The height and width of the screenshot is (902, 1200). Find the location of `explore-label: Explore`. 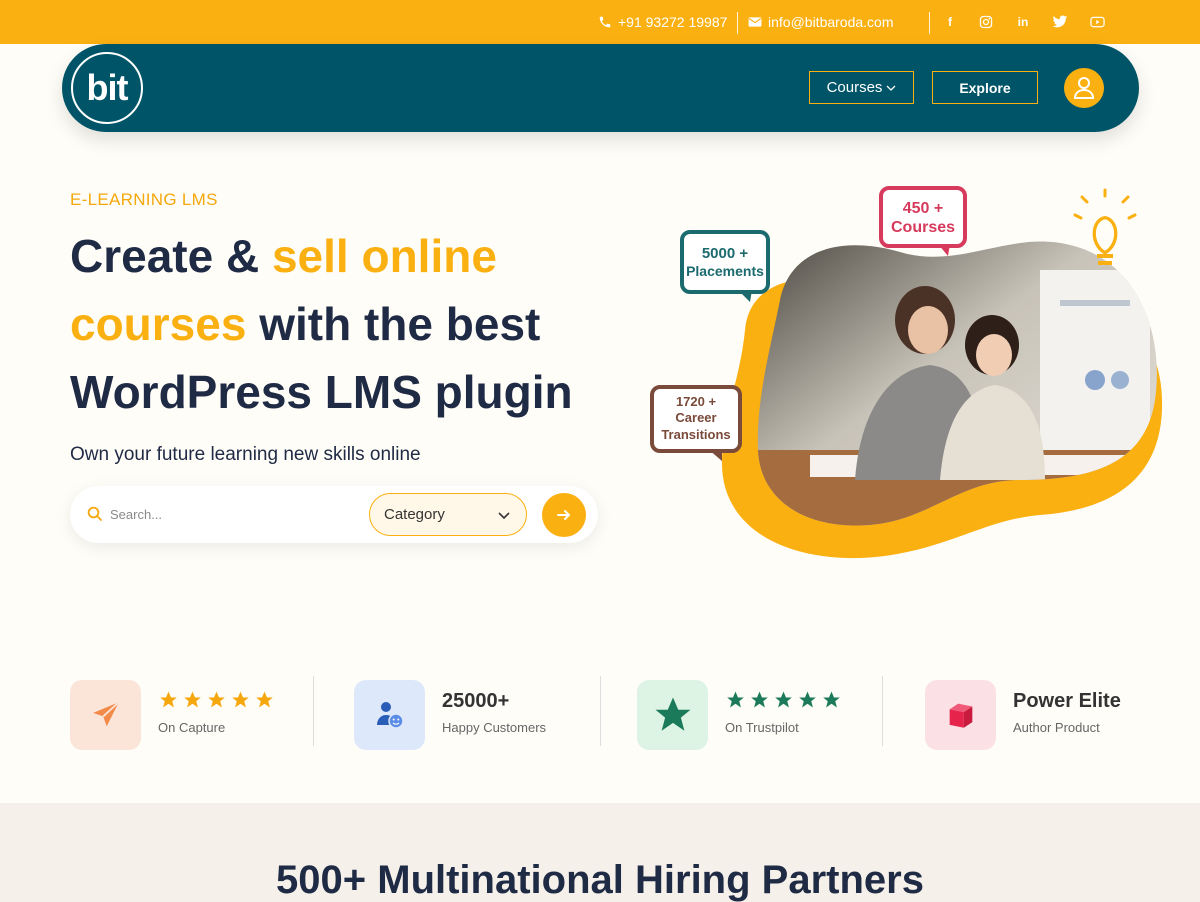

explore-label: Explore is located at coordinates (985, 87).